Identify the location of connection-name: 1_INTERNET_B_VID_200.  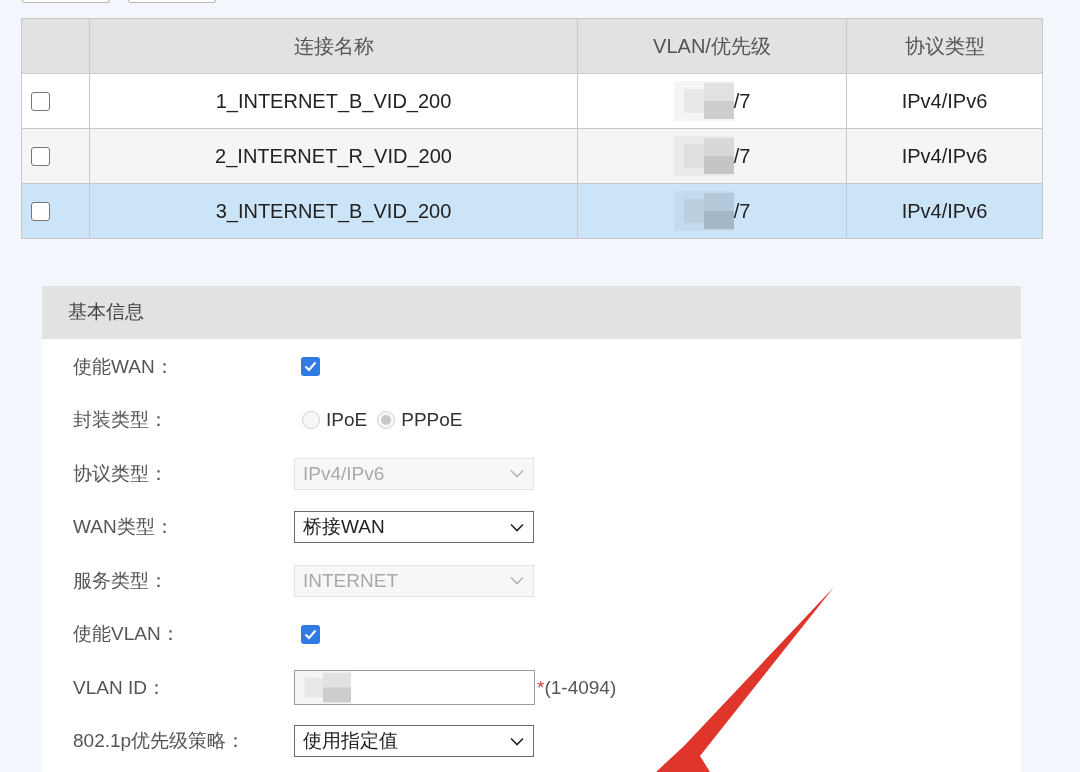
(333, 101).